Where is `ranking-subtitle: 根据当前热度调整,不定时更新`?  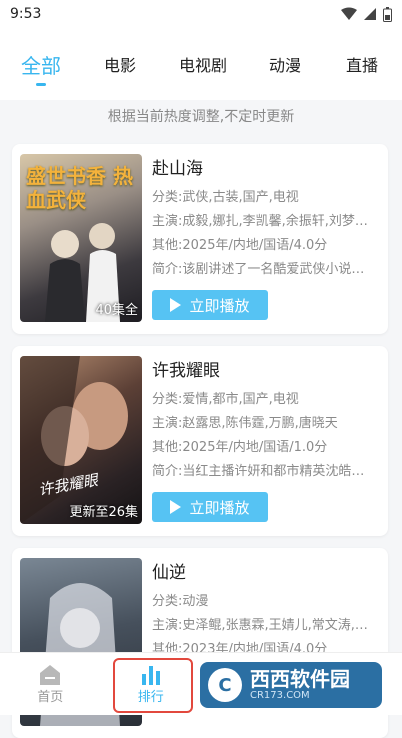
ranking-subtitle: 根据当前热度调整,不定时更新 is located at coordinates (201, 116).